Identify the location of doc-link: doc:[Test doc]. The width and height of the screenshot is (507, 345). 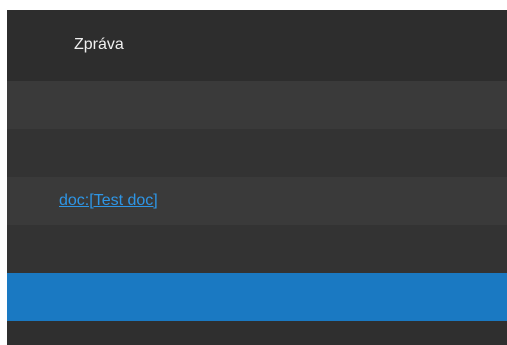
(108, 201).